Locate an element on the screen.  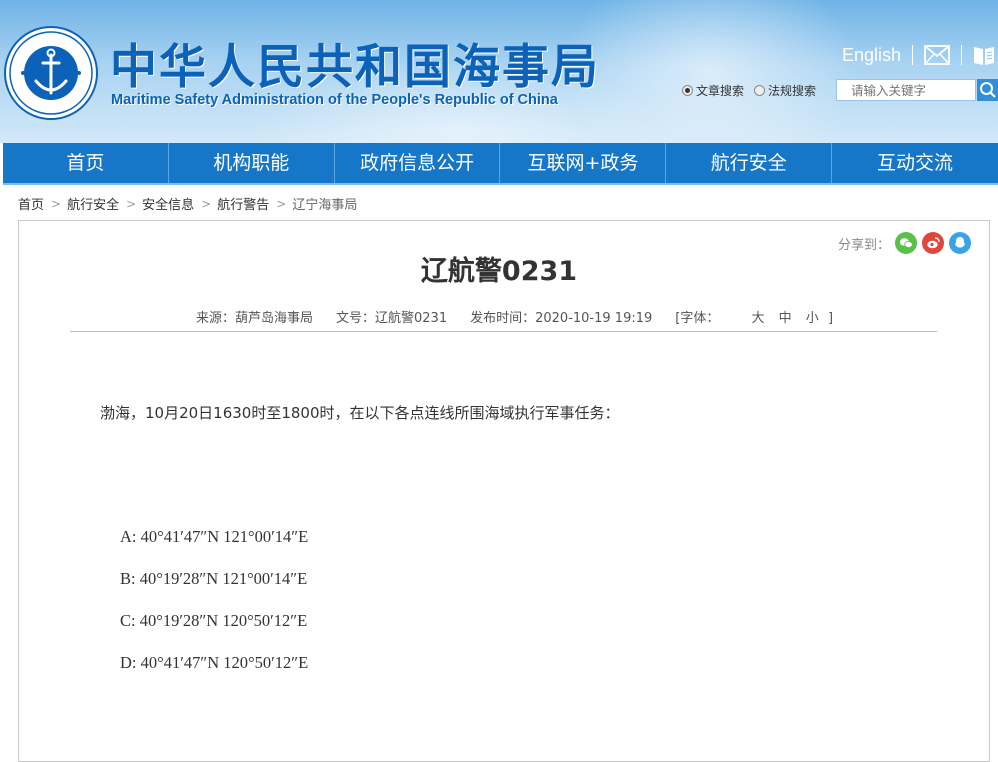
breadcrumb: 首页 > 航行安全 > 安全信息 > 航行警告 > 辽宁海事局 is located at coordinates (187, 204).